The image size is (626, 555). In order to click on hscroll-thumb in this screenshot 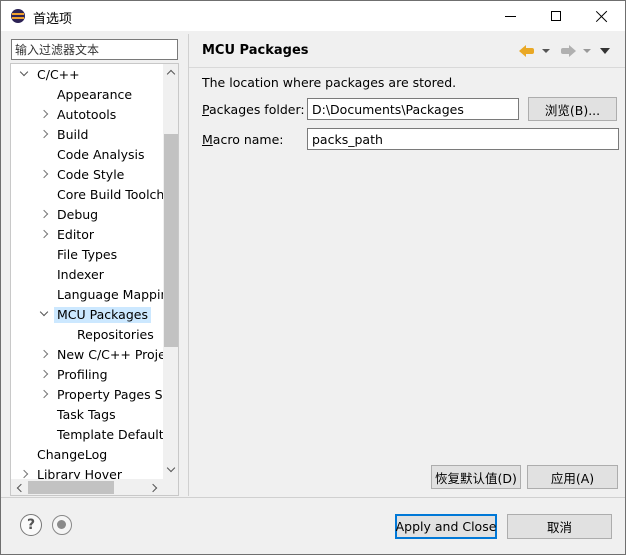, I will do `click(71, 487)`.